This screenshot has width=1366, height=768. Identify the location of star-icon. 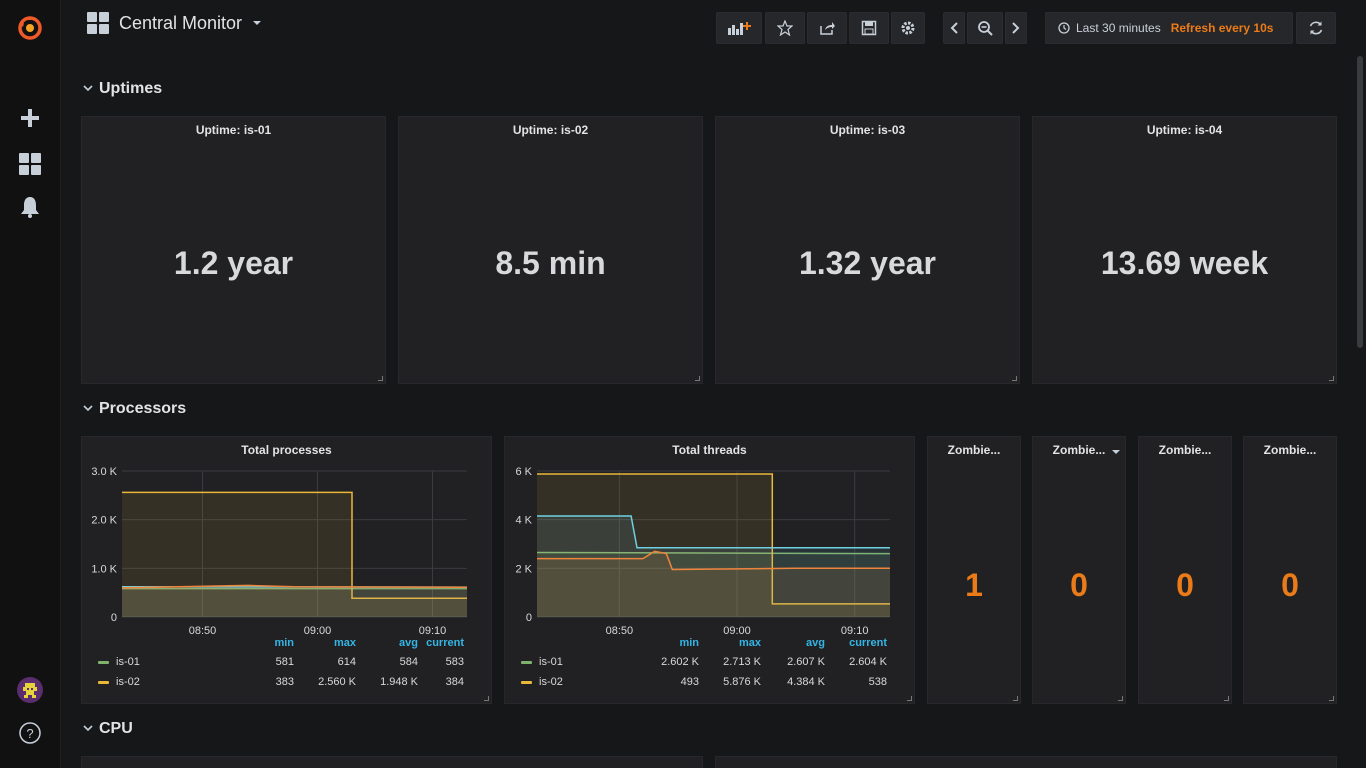
(785, 28).